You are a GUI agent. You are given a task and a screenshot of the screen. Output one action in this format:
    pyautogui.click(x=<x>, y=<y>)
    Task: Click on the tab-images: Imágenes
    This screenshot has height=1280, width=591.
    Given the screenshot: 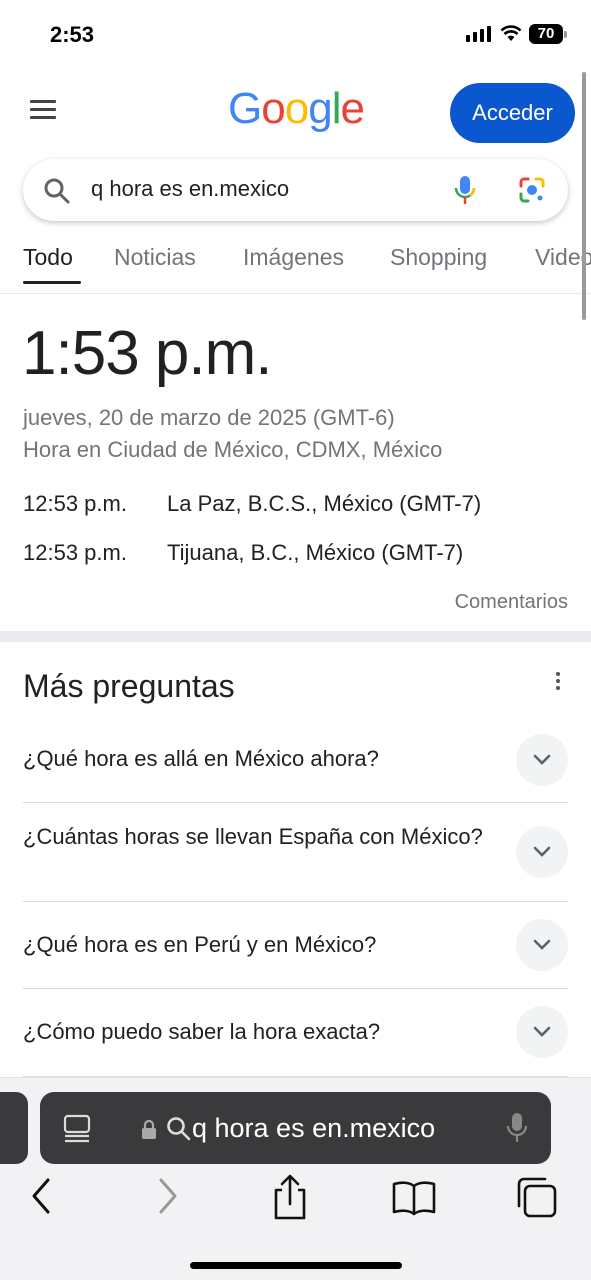 What is the action you would take?
    pyautogui.click(x=293, y=257)
    